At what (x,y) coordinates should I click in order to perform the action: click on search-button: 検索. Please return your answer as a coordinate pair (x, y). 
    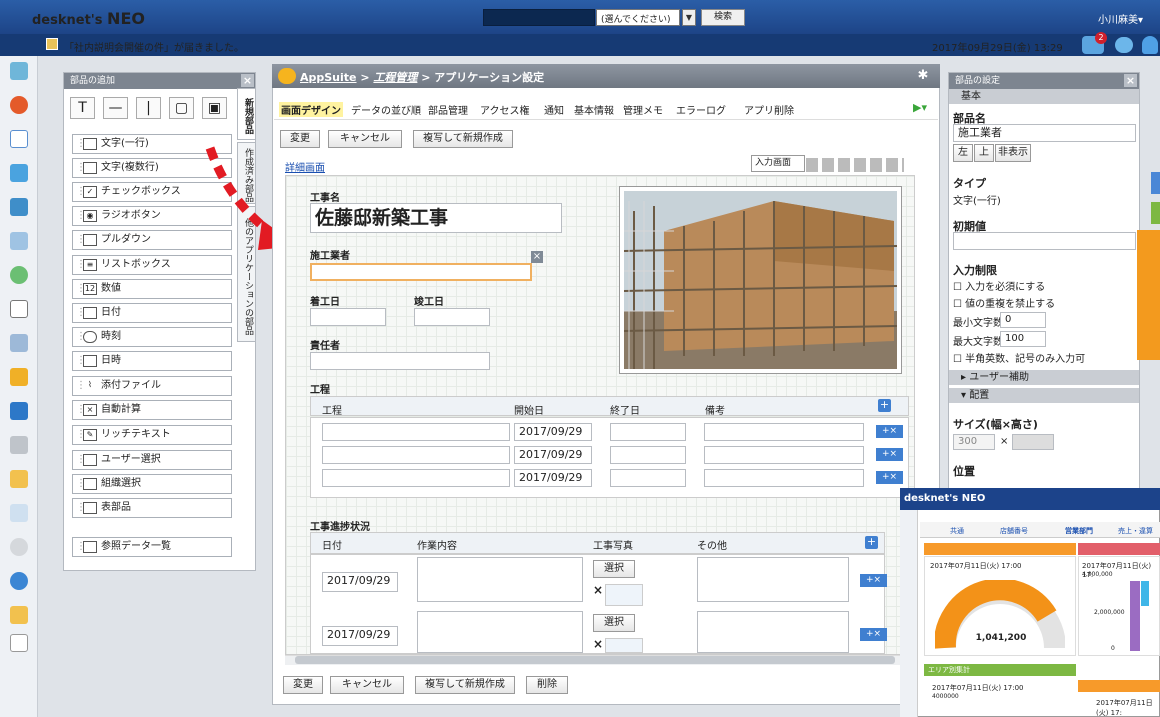
    Looking at the image, I should click on (723, 17).